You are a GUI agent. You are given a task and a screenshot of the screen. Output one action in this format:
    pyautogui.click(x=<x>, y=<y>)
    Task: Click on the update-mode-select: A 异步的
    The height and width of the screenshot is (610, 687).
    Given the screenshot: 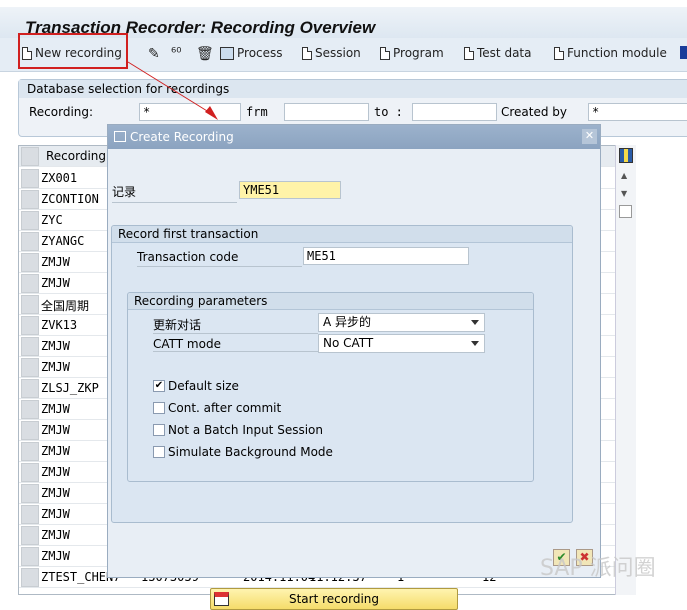 What is the action you would take?
    pyautogui.click(x=401, y=322)
    